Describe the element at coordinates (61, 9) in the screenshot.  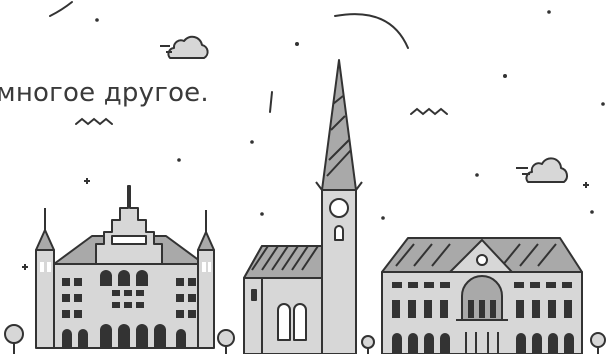
I see `arc-line-left` at that location.